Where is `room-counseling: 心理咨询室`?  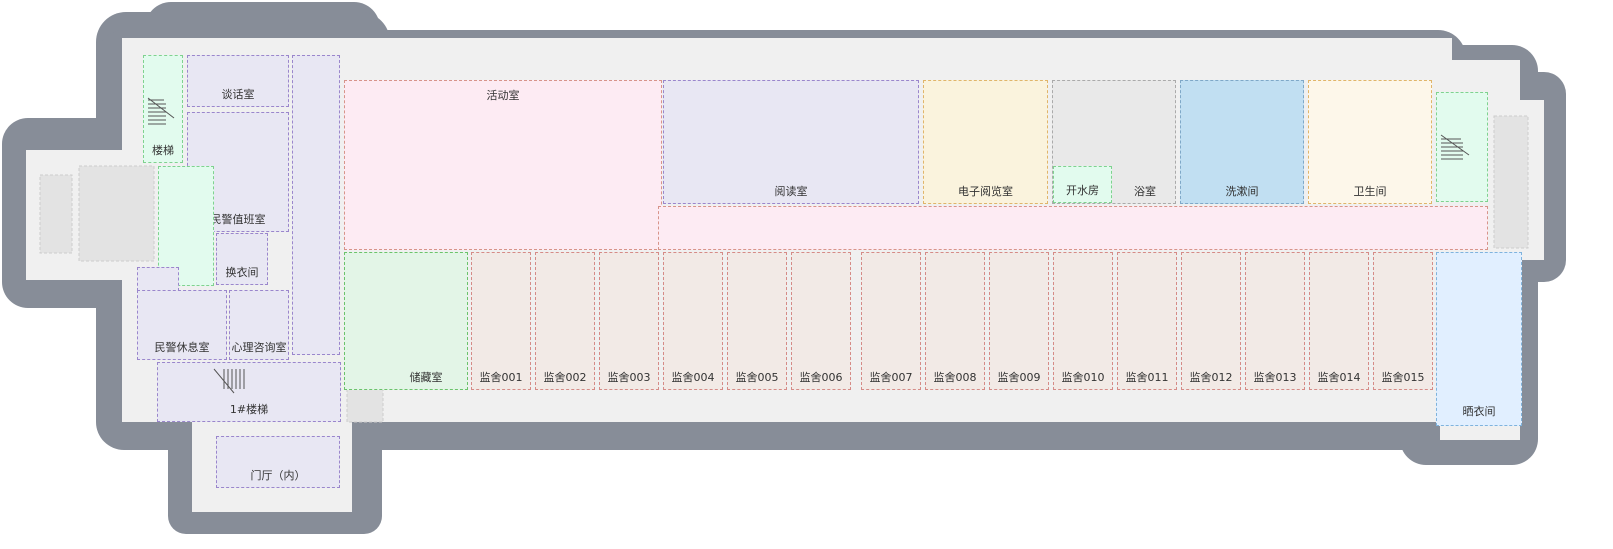
room-counseling: 心理咨询室 is located at coordinates (259, 325).